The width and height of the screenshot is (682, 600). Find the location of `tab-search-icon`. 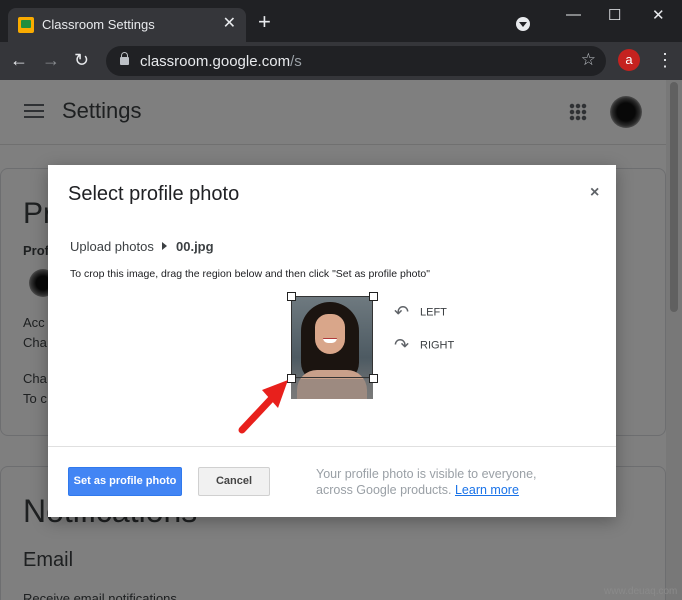

tab-search-icon is located at coordinates (523, 24).